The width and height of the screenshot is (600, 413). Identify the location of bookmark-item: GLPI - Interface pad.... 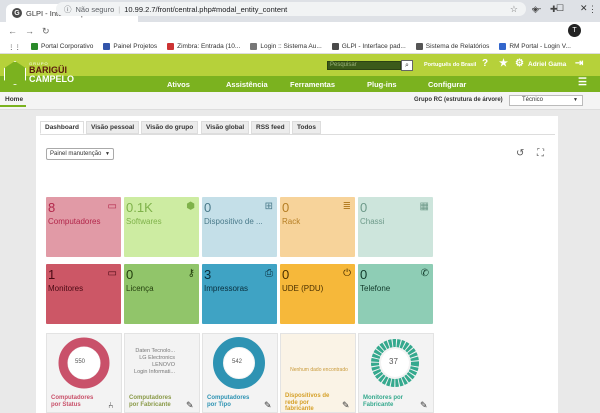
(368, 46).